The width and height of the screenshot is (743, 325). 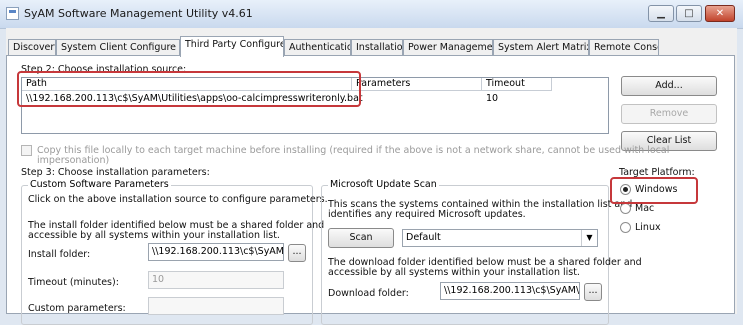 I want to click on row-timeout: 10, so click(x=492, y=98).